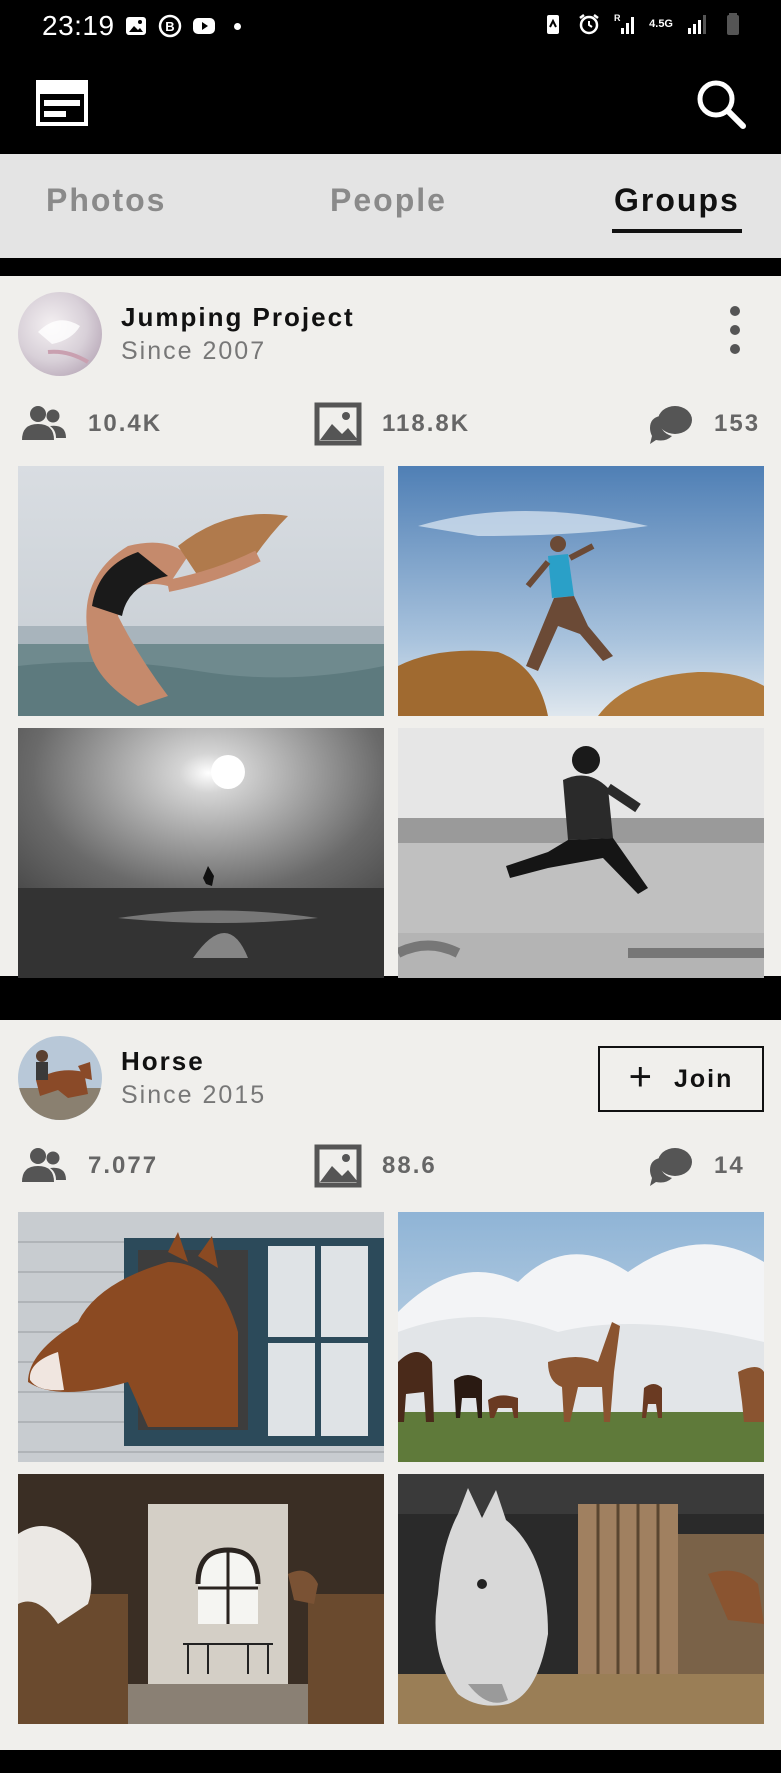 The height and width of the screenshot is (1773, 781). Describe the element at coordinates (123, 1165) in the screenshot. I see `members-count: 7.077` at that location.